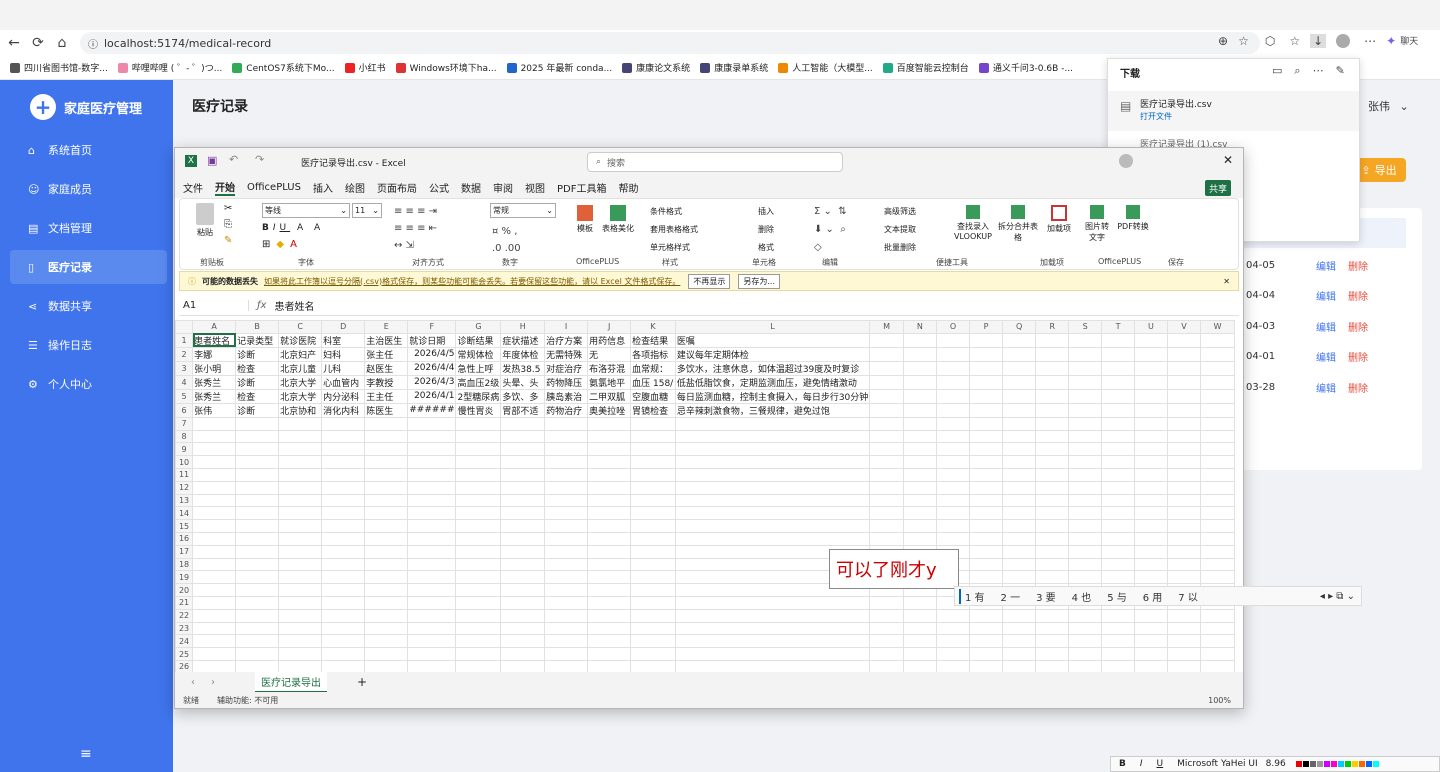 This screenshot has height=772, width=1440. I want to click on save-icon: ▣, so click(212, 160).